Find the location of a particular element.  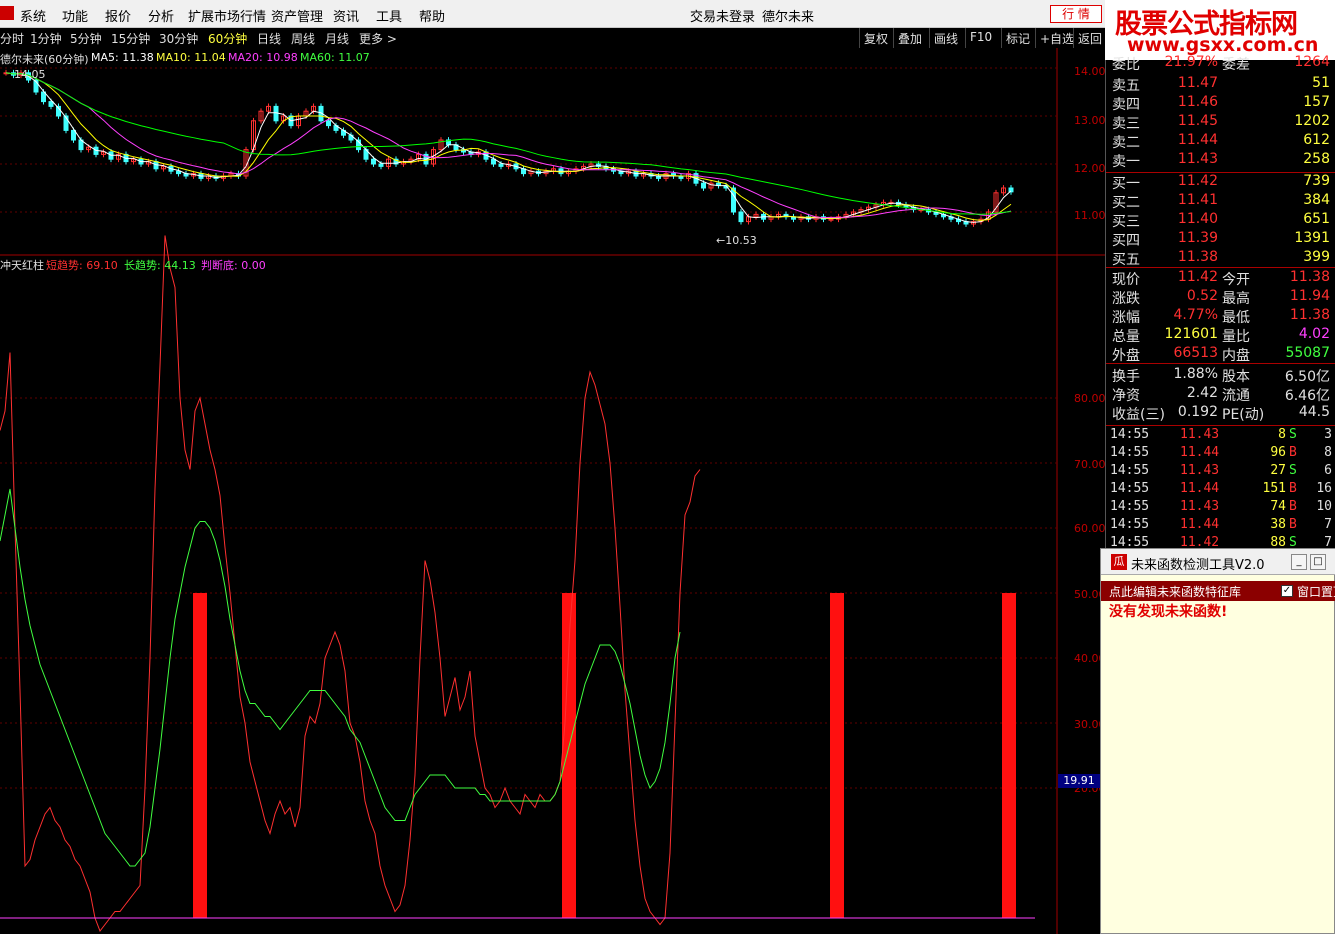

quote-value: 11.46 is located at coordinates (1197, 102).